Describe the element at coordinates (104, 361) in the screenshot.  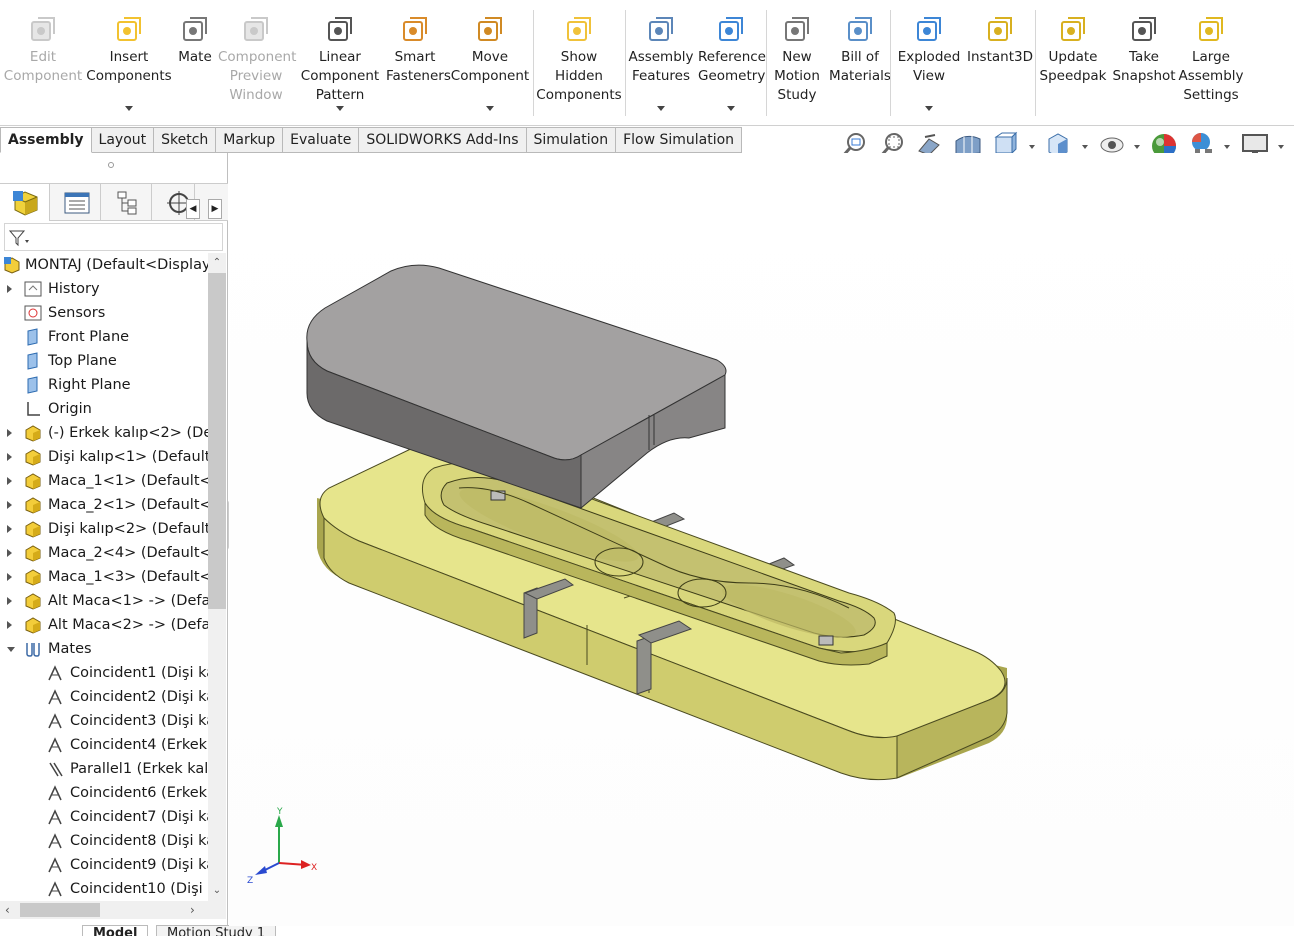
I see `tree-item: Top Plane` at that location.